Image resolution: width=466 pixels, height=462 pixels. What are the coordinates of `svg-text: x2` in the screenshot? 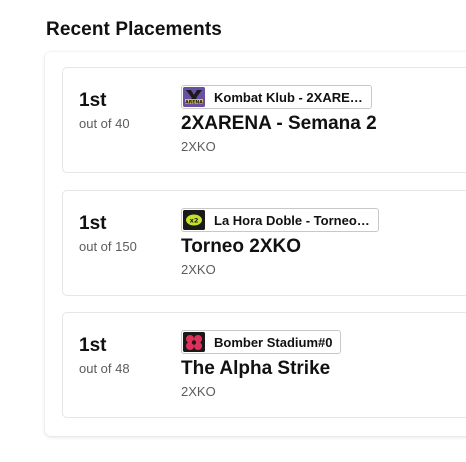 It's located at (194, 221).